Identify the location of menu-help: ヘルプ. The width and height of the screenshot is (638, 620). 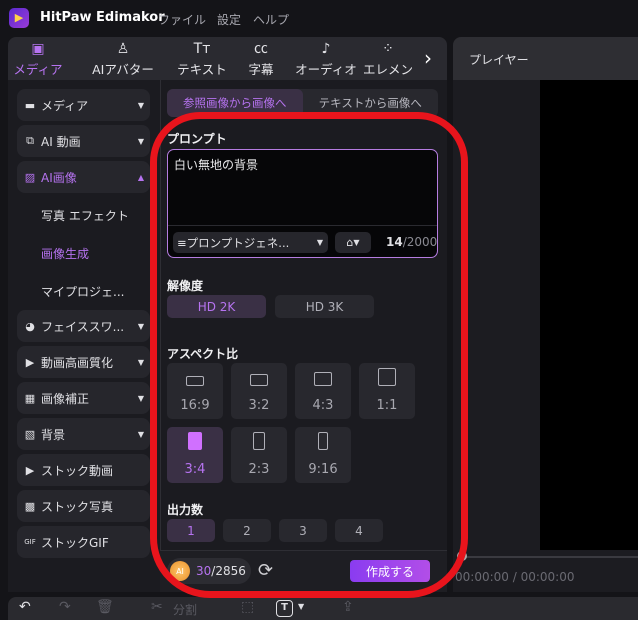
(271, 19).